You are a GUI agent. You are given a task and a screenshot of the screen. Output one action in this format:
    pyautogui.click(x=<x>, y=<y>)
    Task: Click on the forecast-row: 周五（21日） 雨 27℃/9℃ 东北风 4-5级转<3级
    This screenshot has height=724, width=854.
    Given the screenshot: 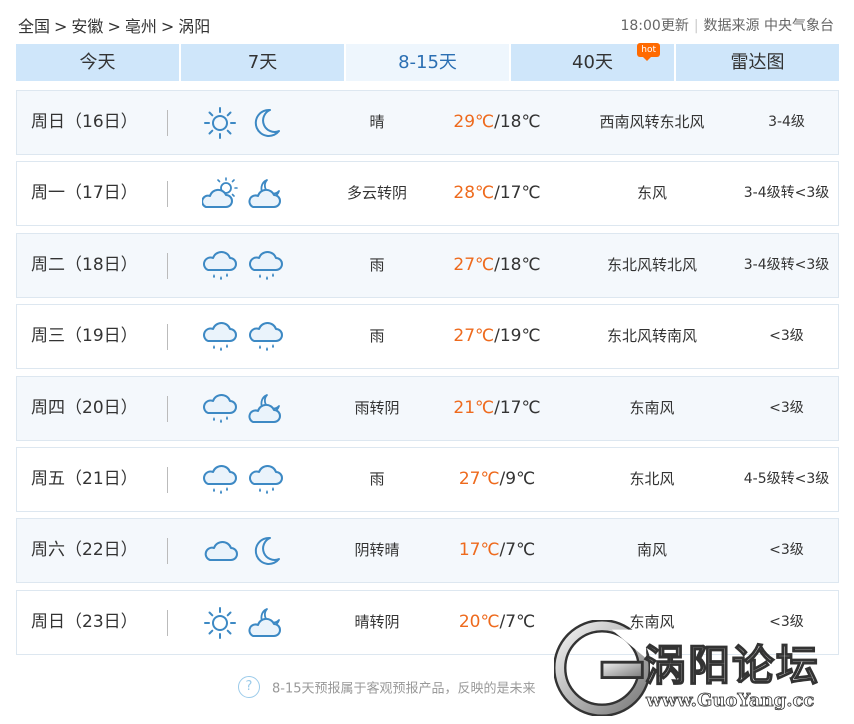 What is the action you would take?
    pyautogui.click(x=427, y=479)
    